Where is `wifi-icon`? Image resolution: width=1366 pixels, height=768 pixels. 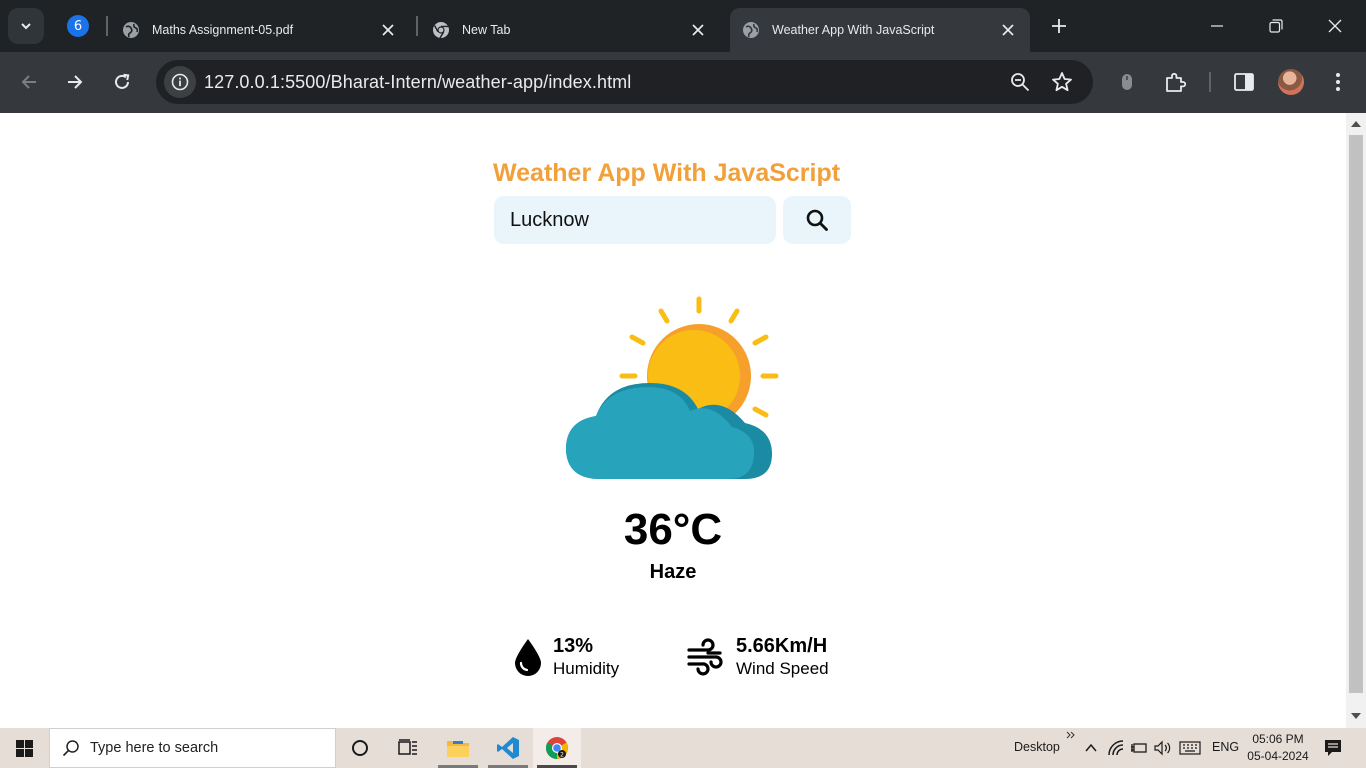 wifi-icon is located at coordinates (1116, 748).